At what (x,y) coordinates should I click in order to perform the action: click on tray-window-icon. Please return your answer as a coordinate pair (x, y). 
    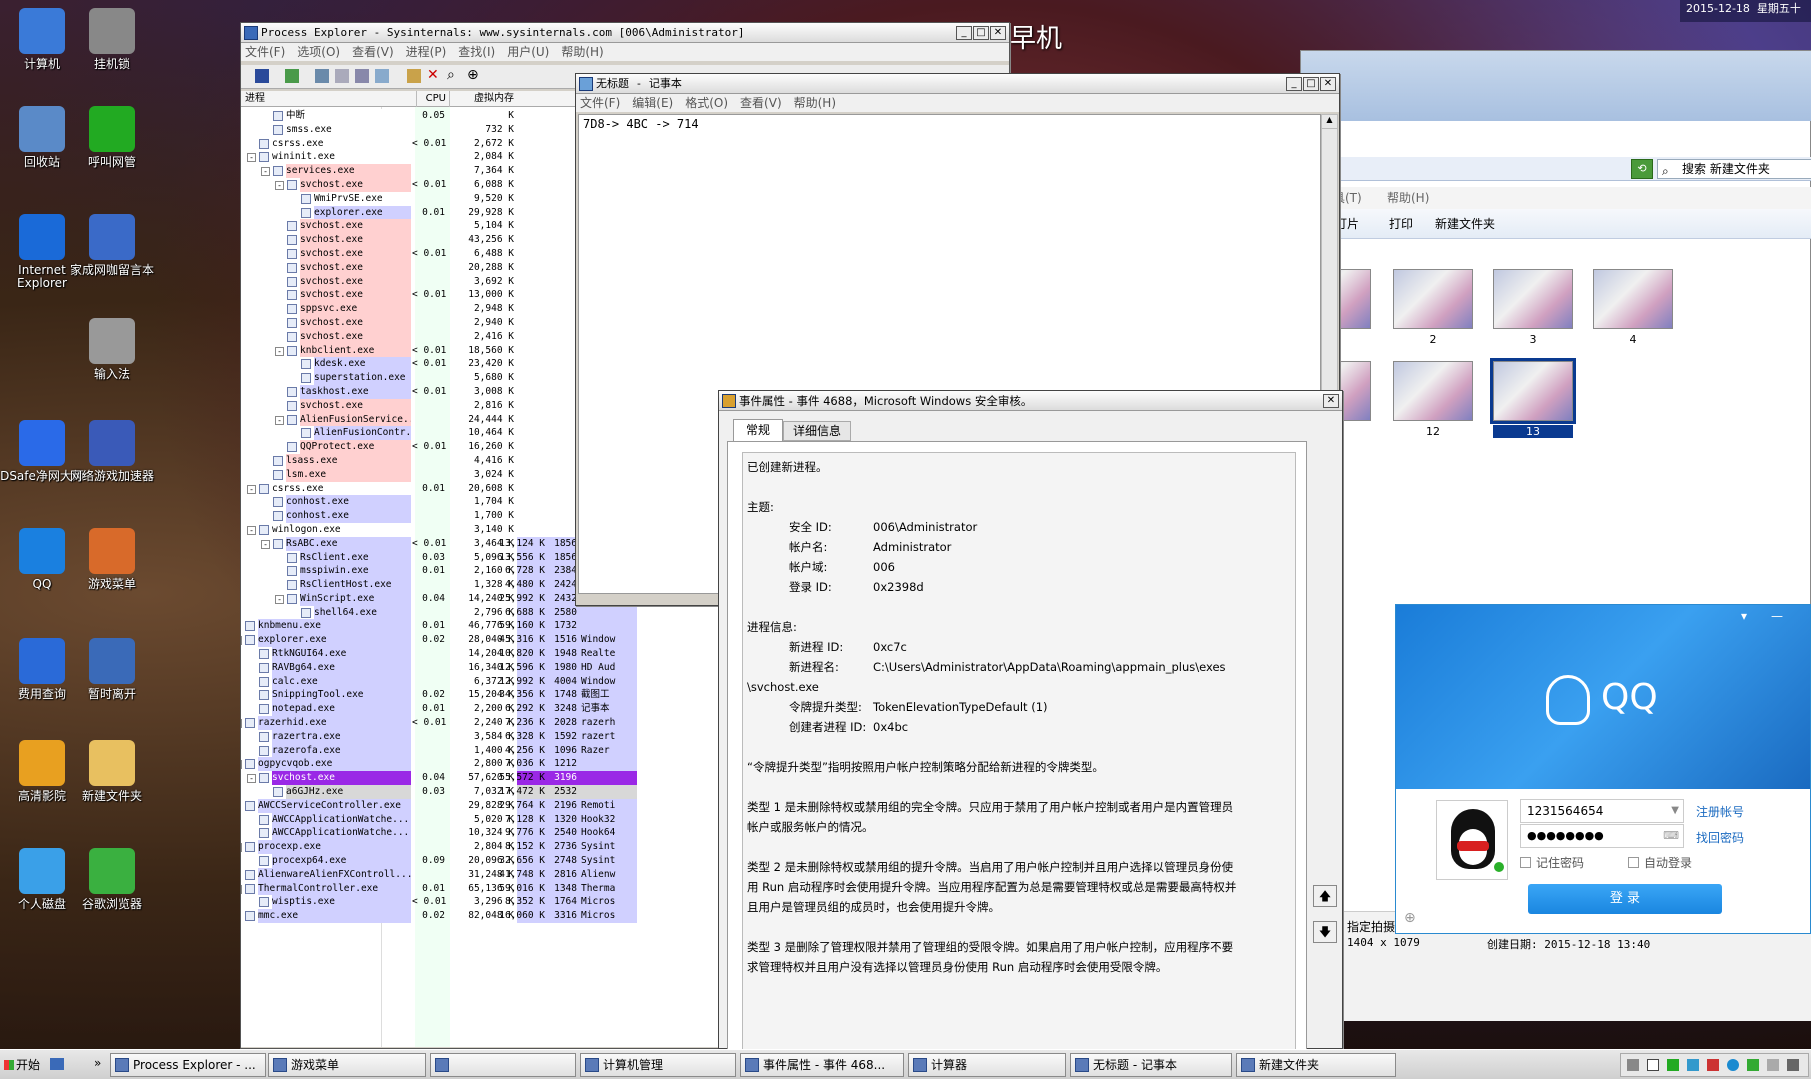
    Looking at the image, I should click on (1653, 1065).